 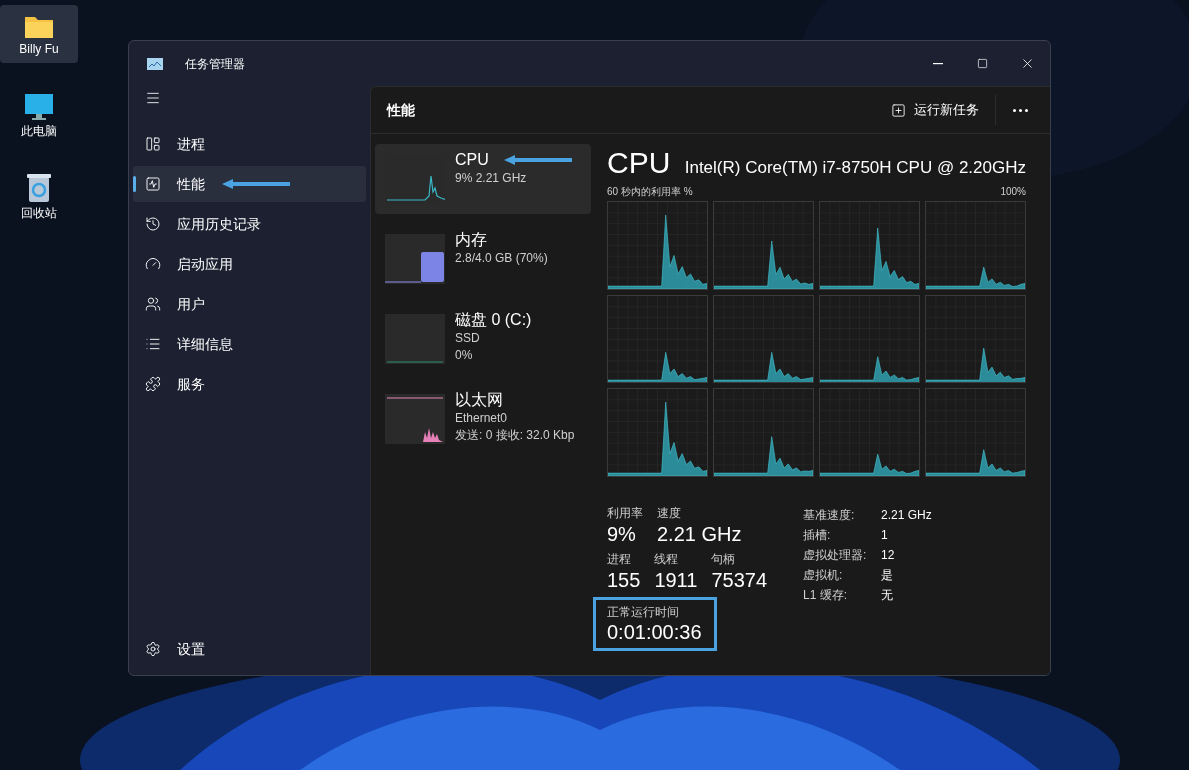 I want to click on stat-value: 2.21 GHz, so click(x=699, y=534).